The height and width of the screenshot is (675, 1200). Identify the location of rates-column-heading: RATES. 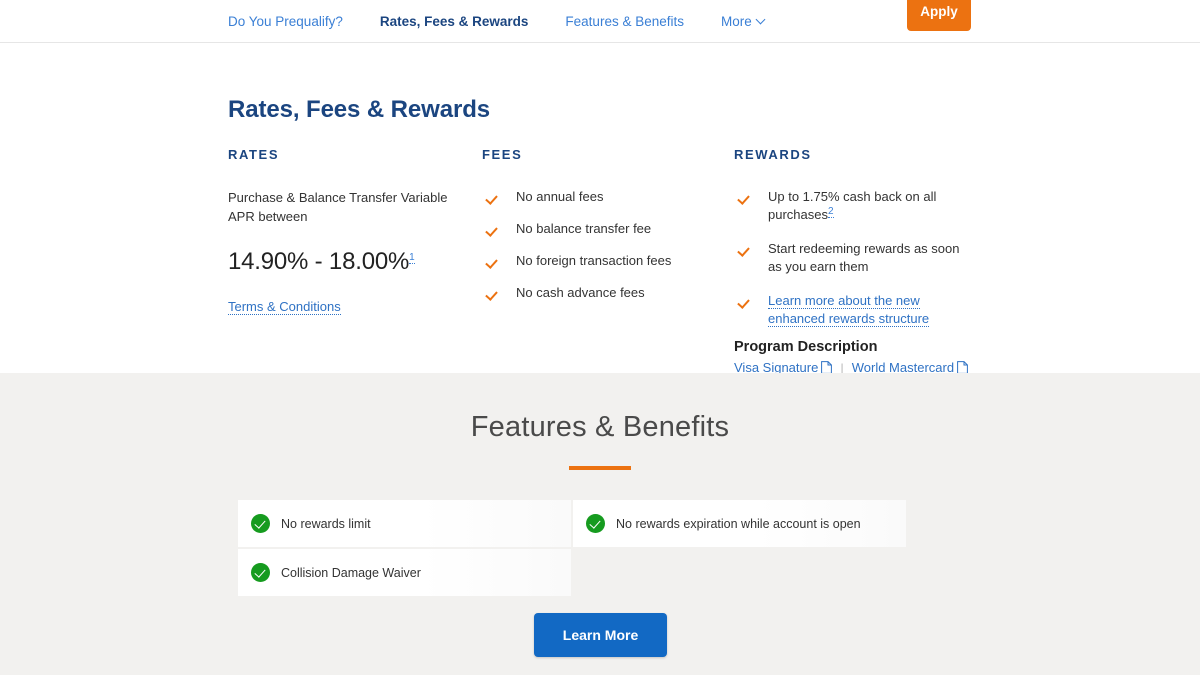
(254, 154).